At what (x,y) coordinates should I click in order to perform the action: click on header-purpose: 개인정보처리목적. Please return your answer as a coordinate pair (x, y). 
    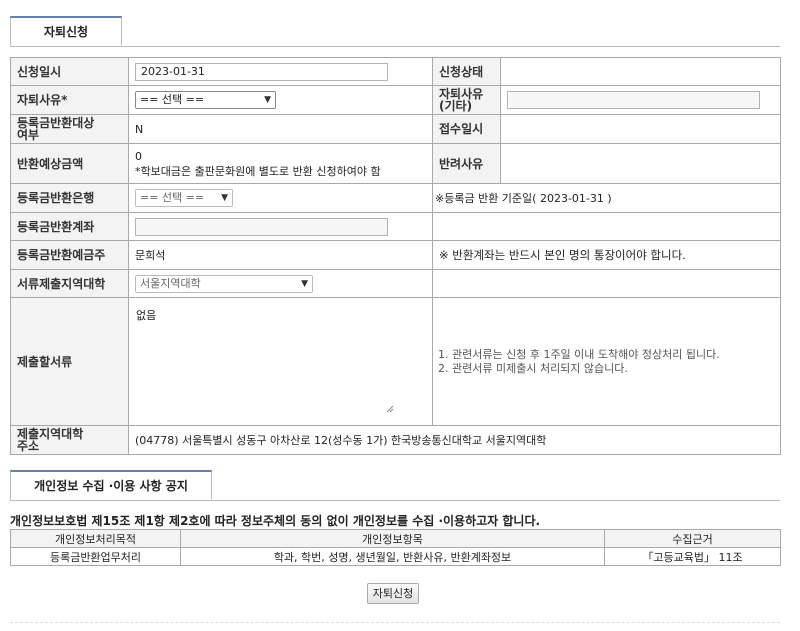
    Looking at the image, I should click on (95, 538).